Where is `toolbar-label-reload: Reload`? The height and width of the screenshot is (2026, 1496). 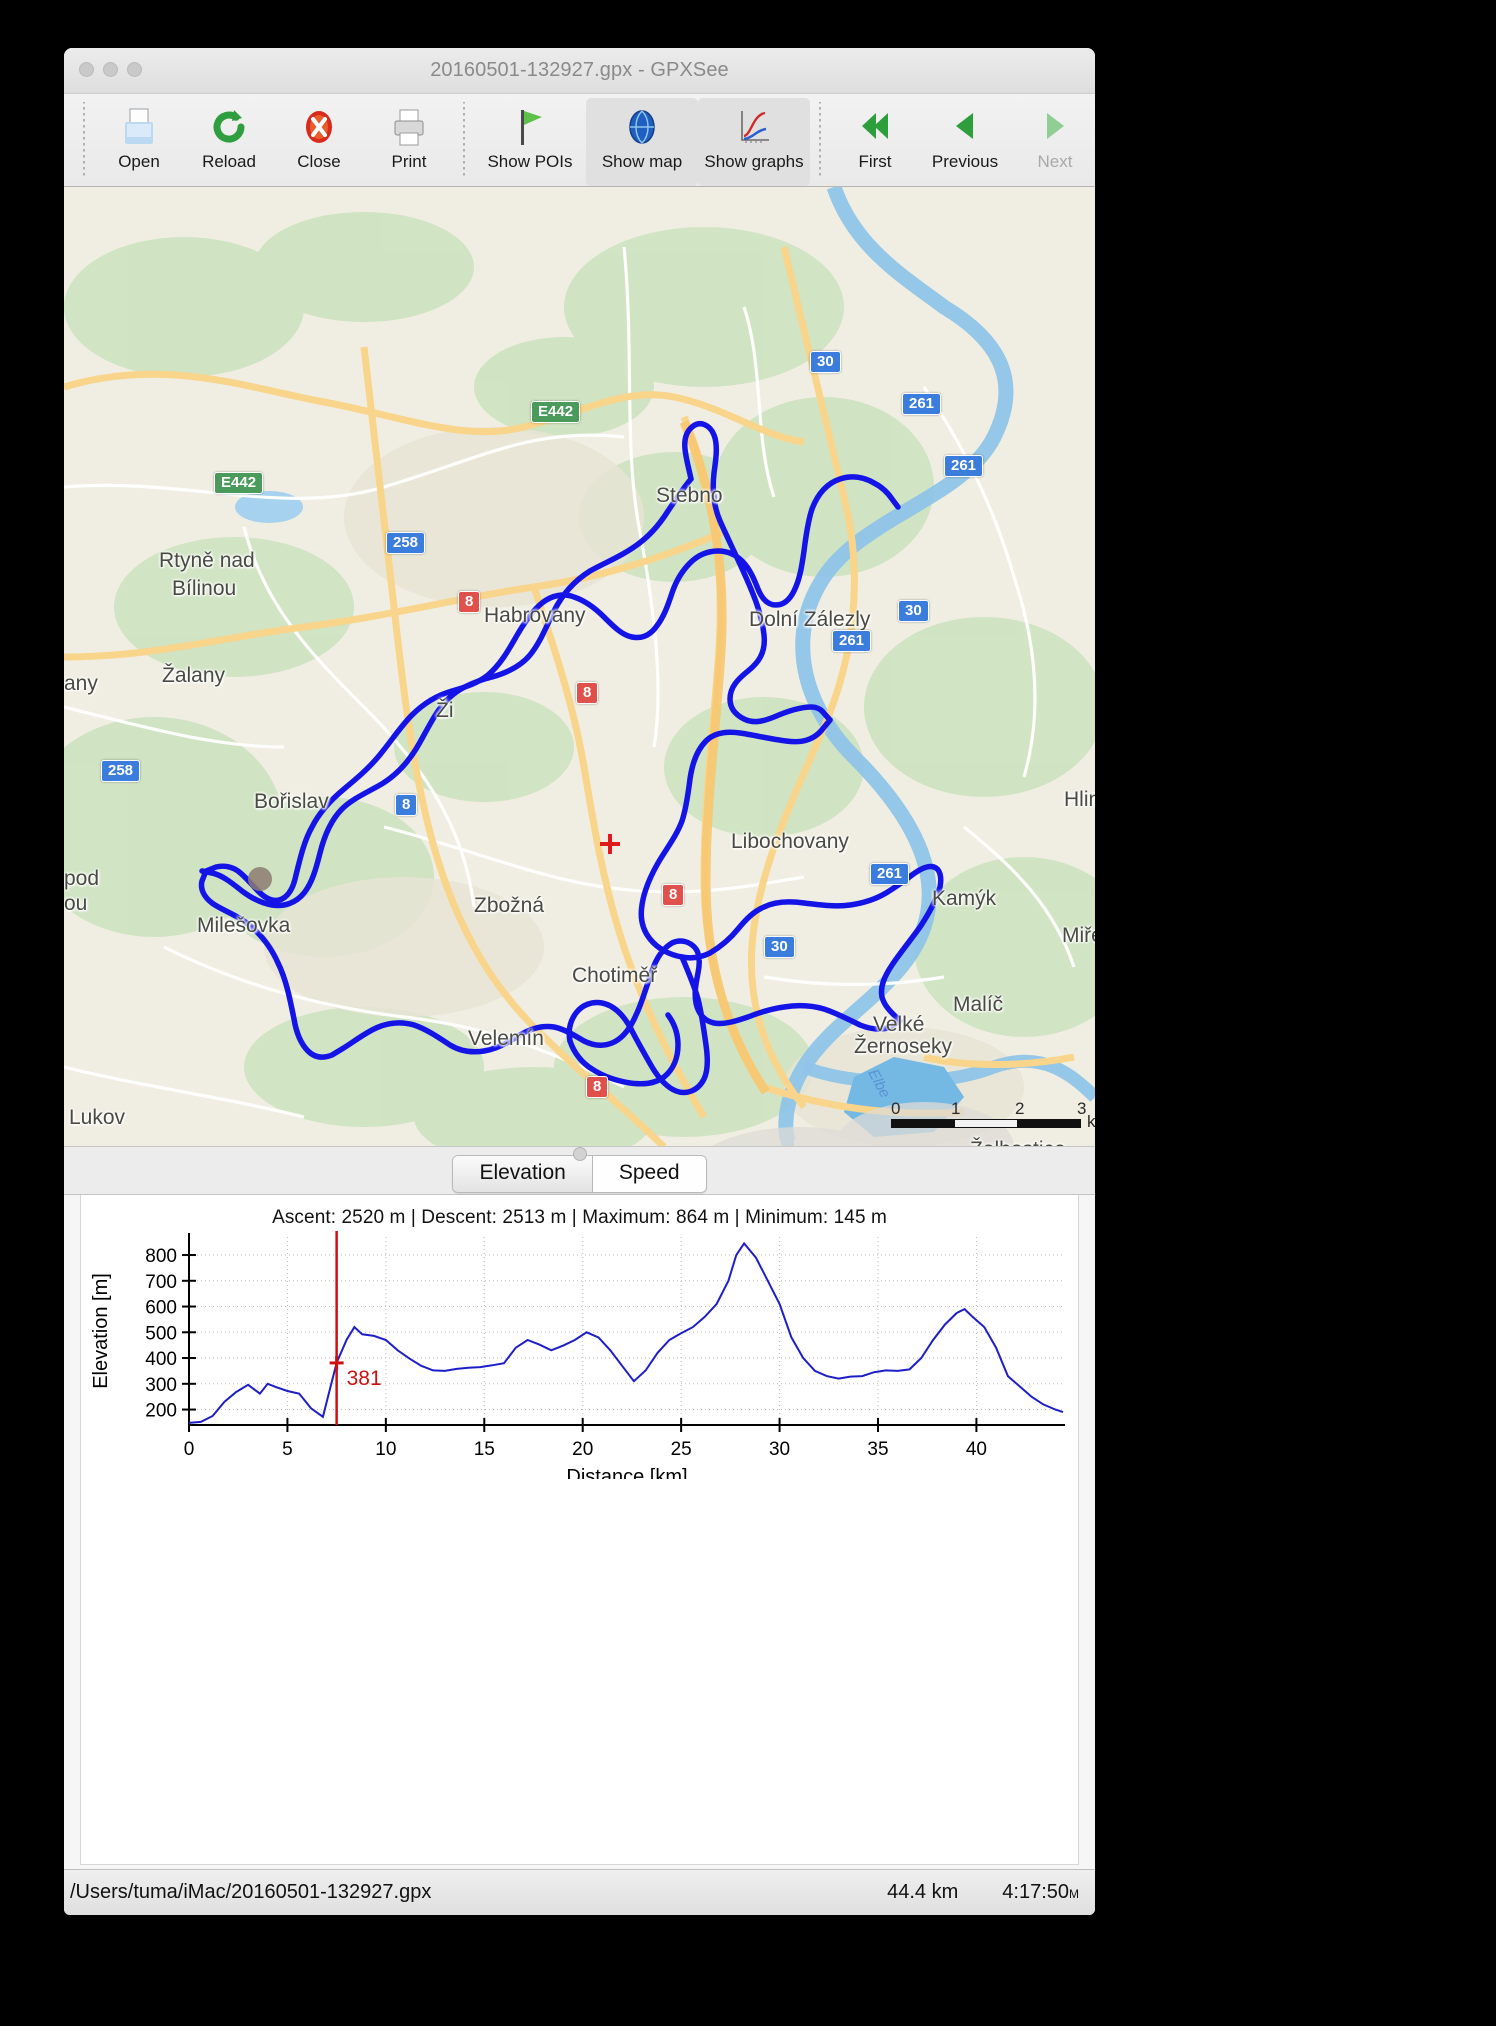
toolbar-label-reload: Reload is located at coordinates (229, 161).